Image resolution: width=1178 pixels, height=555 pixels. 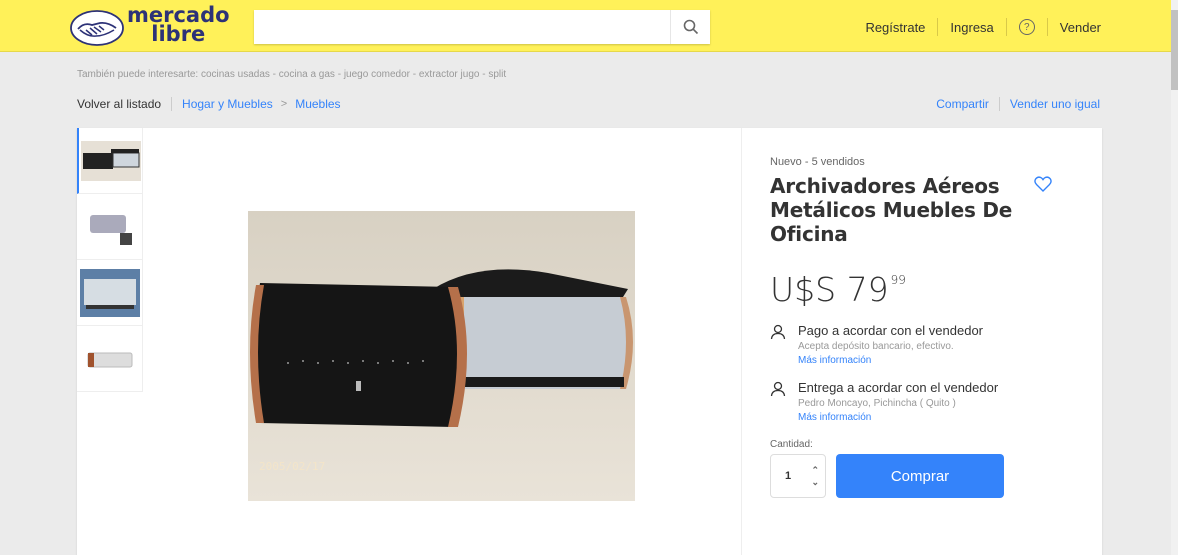 I want to click on thumbnail-gallery, so click(x=110, y=260).